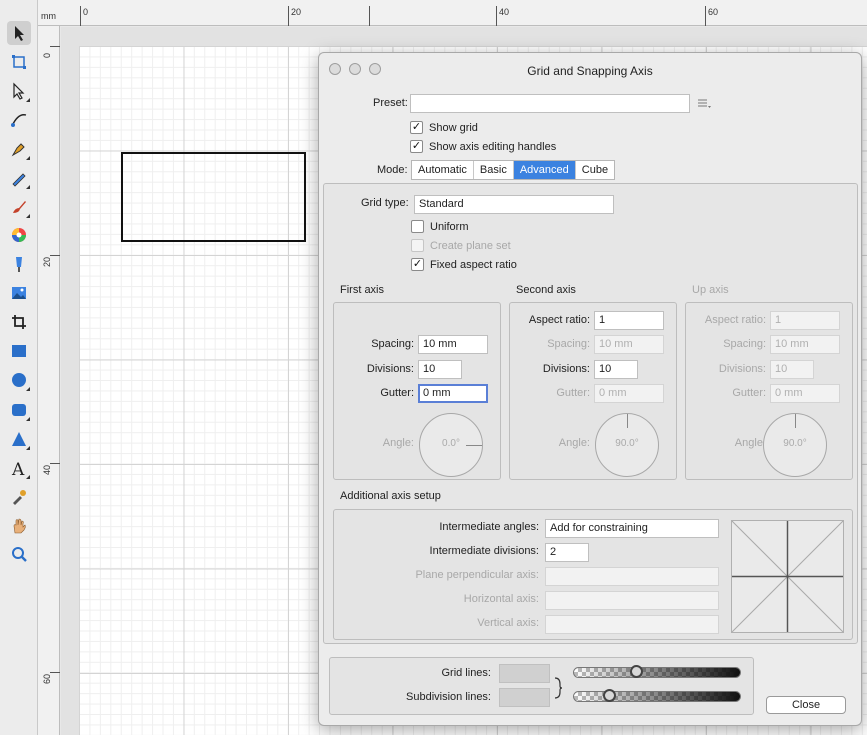 The image size is (867, 735). I want to click on close-button: Close, so click(806, 705).